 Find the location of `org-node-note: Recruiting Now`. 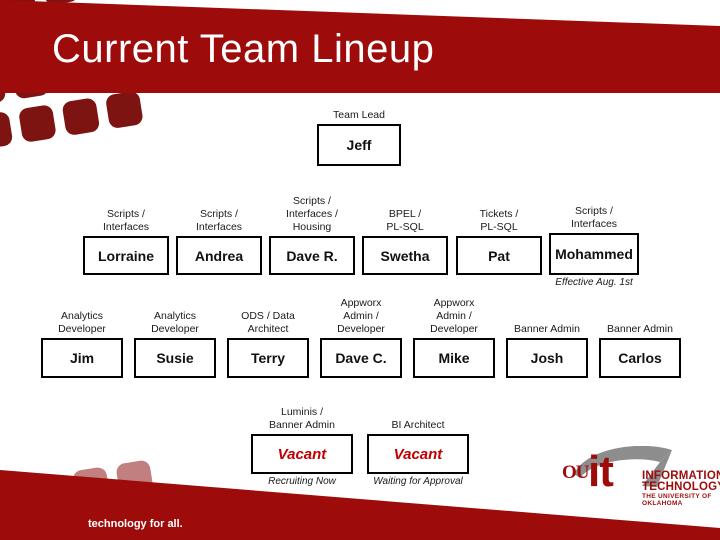

org-node-note: Recruiting Now is located at coordinates (302, 481).